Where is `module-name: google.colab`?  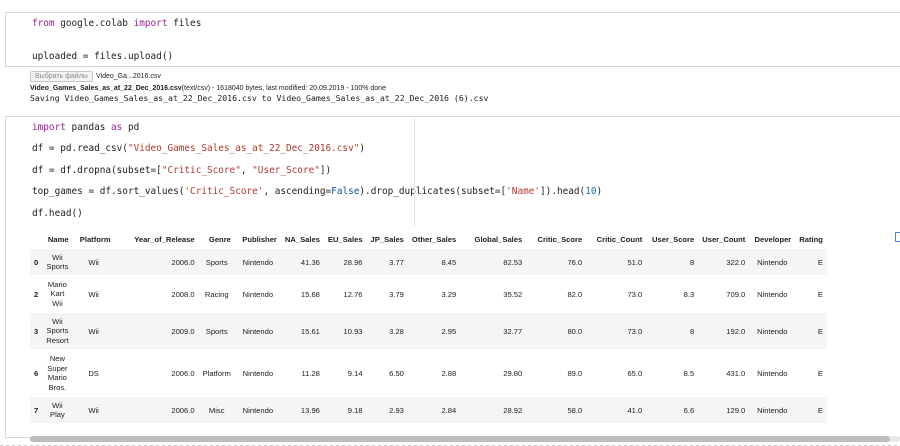
module-name: google.colab is located at coordinates (94, 23).